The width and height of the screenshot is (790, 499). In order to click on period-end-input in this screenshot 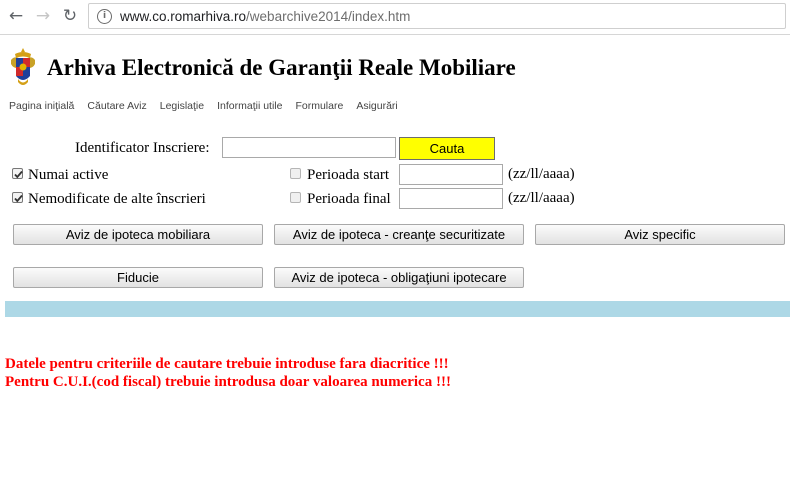, I will do `click(451, 198)`.